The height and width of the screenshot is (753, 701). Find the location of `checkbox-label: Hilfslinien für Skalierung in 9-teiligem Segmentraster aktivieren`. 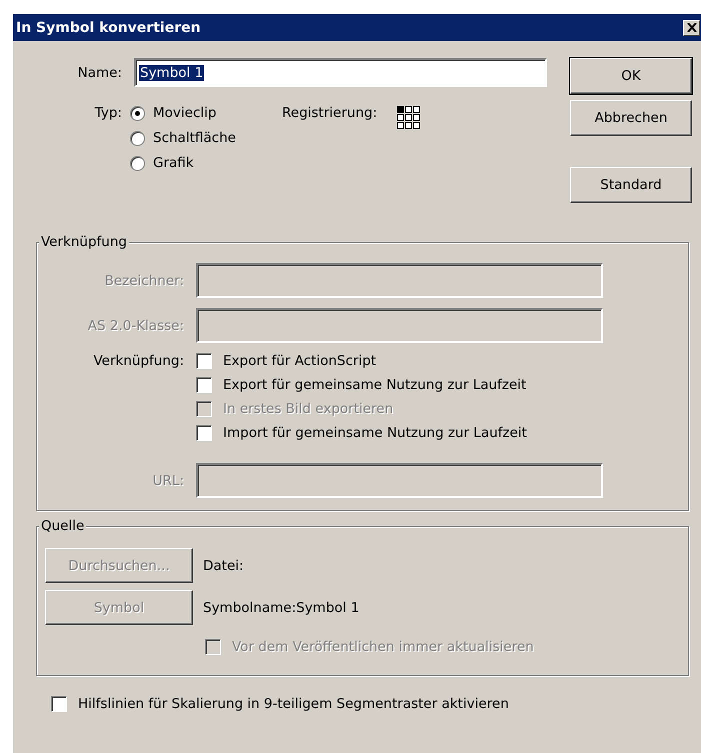

checkbox-label: Hilfslinien für Skalierung in 9-teiligem Segmentraster aktivieren is located at coordinates (293, 704).